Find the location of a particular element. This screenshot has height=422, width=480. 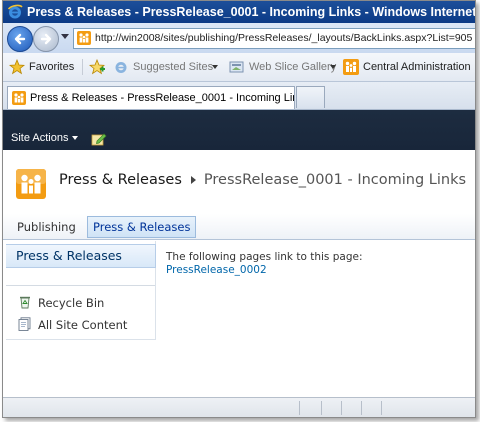

add-to-favorites-bar-button is located at coordinates (98, 67).